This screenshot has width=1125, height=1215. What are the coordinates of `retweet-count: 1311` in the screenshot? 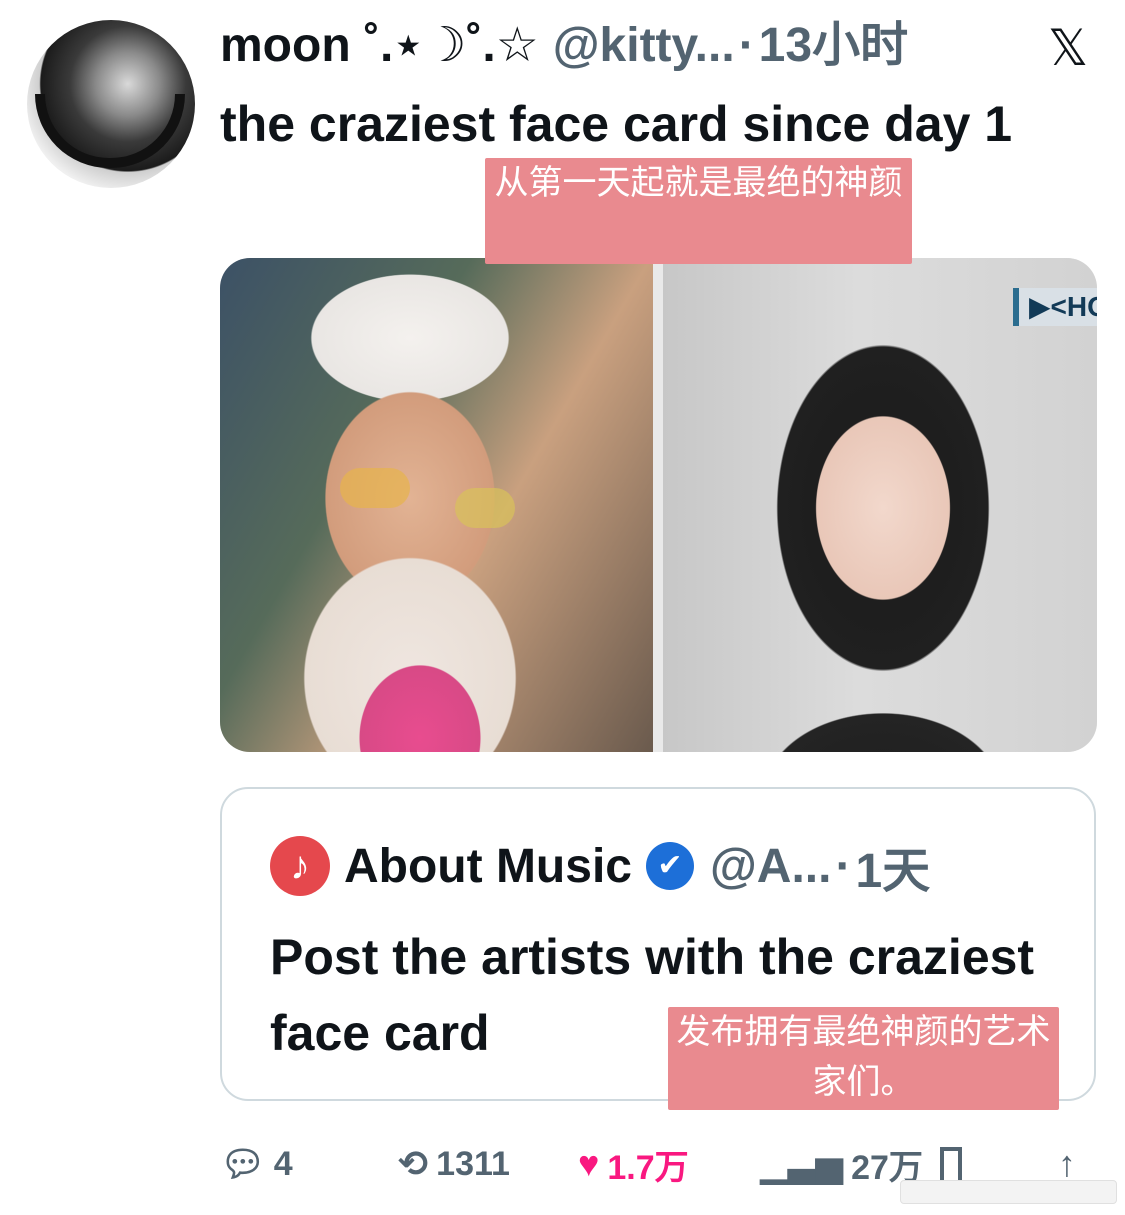 It's located at (473, 1163).